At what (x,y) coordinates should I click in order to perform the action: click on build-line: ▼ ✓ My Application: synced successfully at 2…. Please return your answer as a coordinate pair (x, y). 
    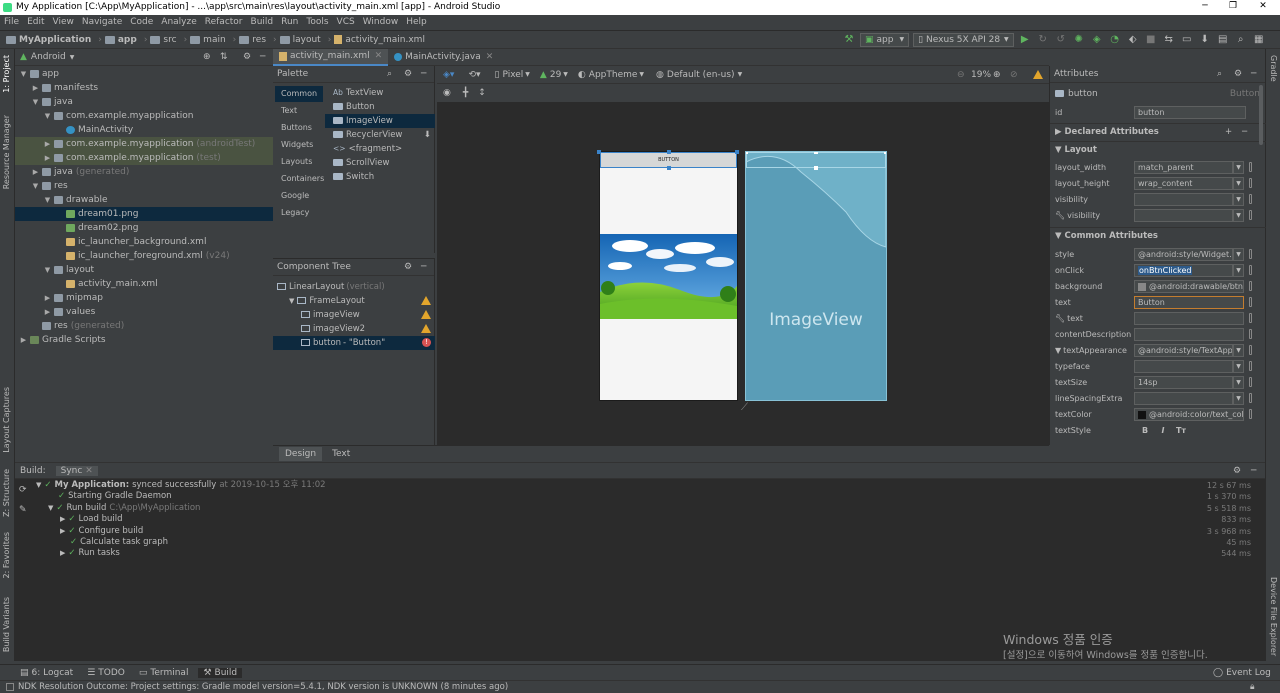
    Looking at the image, I should click on (181, 485).